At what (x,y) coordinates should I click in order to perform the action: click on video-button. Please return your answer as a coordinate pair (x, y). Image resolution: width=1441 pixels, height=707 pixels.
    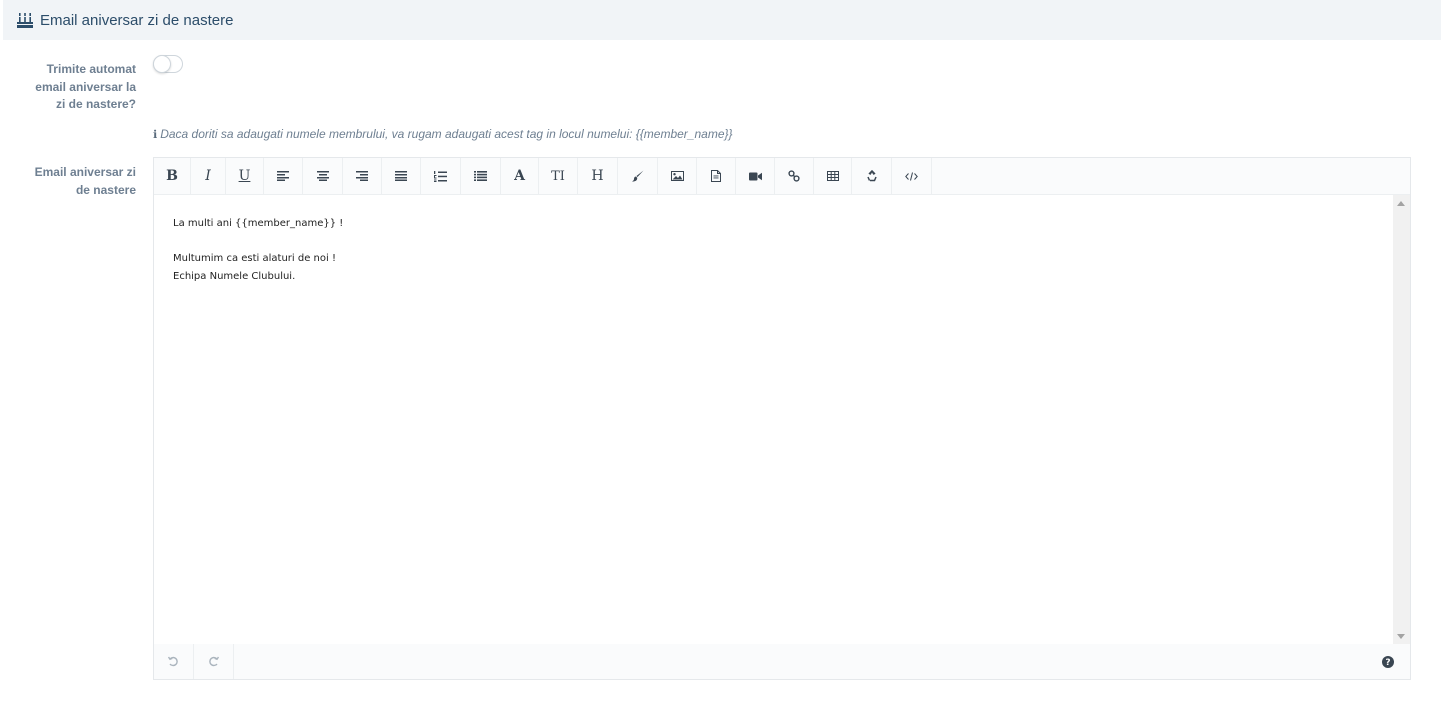
    Looking at the image, I should click on (755, 176).